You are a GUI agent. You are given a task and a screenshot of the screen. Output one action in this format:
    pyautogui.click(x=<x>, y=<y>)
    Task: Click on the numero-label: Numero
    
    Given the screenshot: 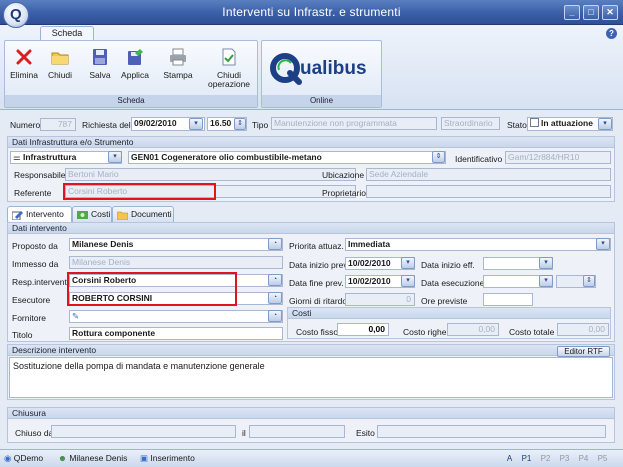 What is the action you would take?
    pyautogui.click(x=25, y=125)
    